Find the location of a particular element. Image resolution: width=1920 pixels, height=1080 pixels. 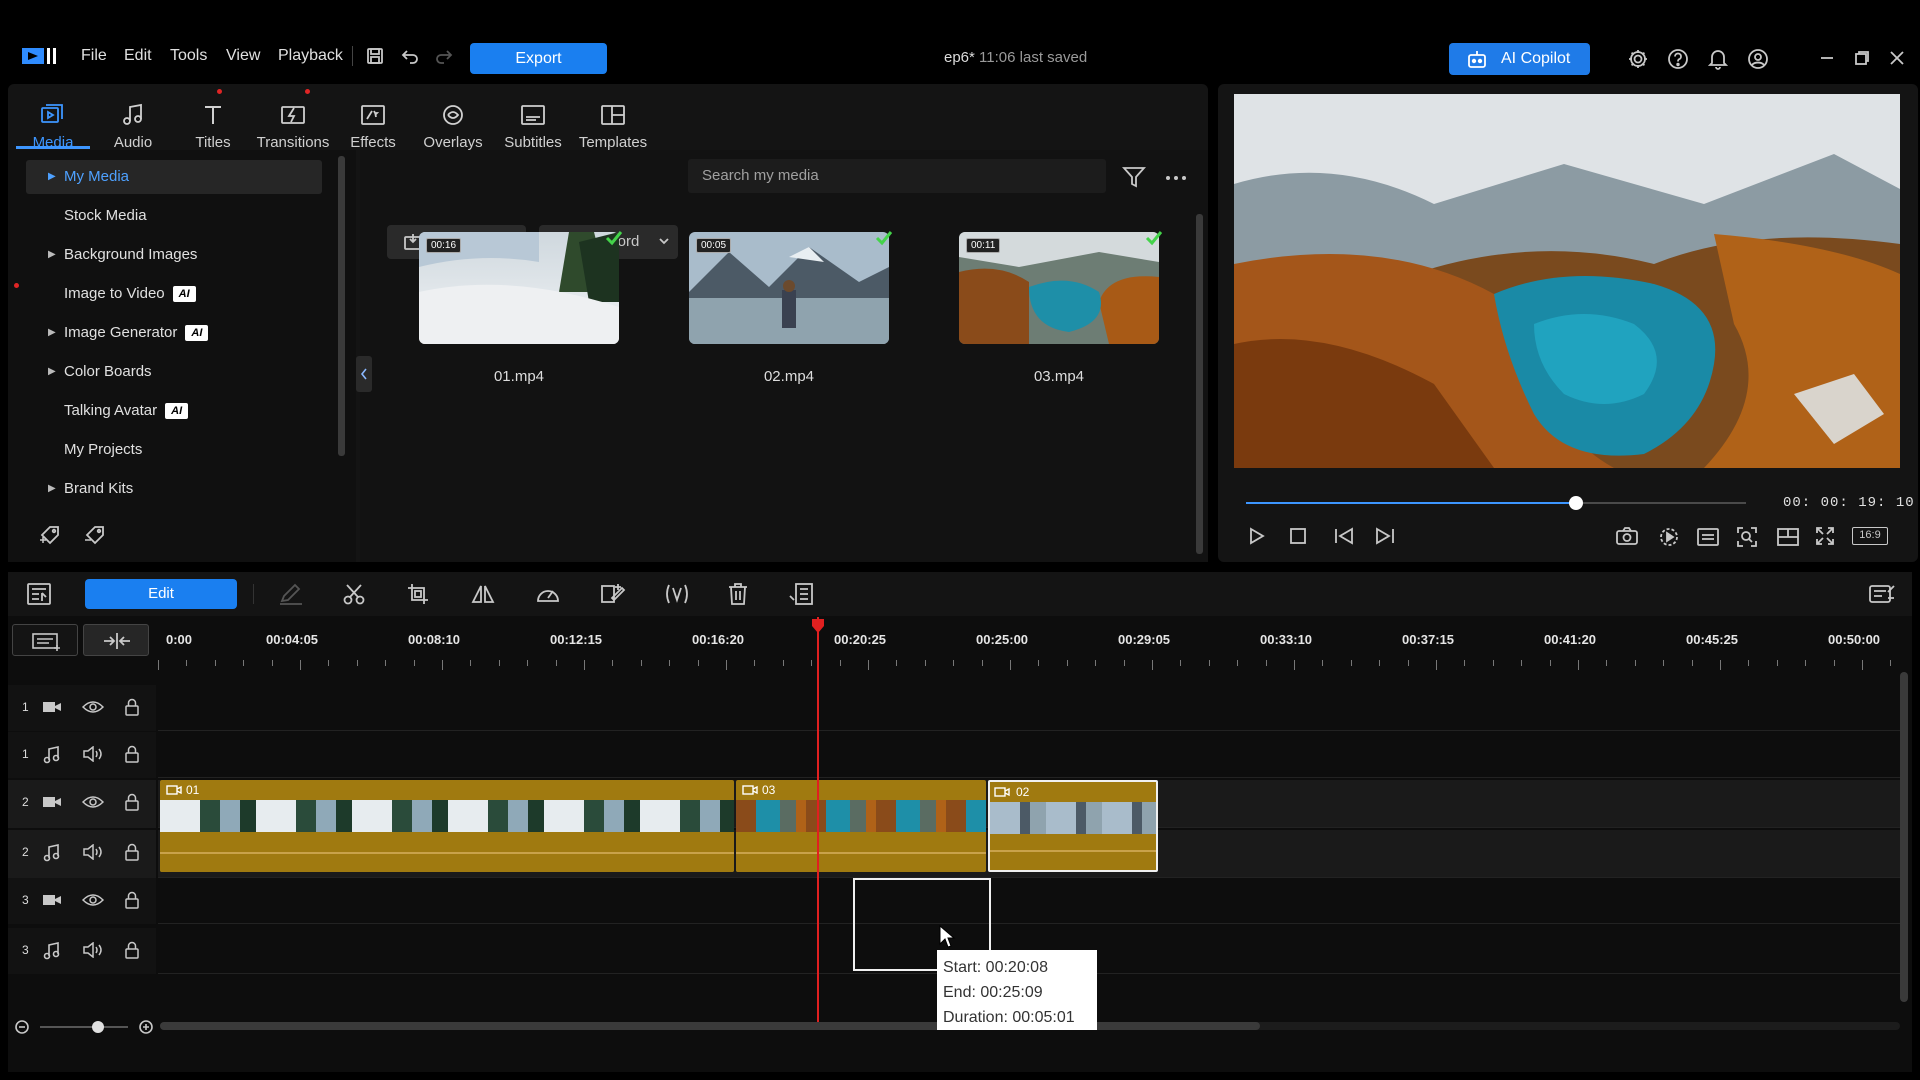

ai-copilot-button: AI Copilot is located at coordinates (1519, 59).